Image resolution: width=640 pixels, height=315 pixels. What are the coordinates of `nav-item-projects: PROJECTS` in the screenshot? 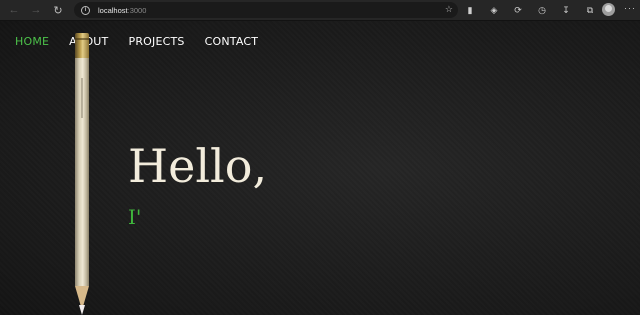 It's located at (156, 41).